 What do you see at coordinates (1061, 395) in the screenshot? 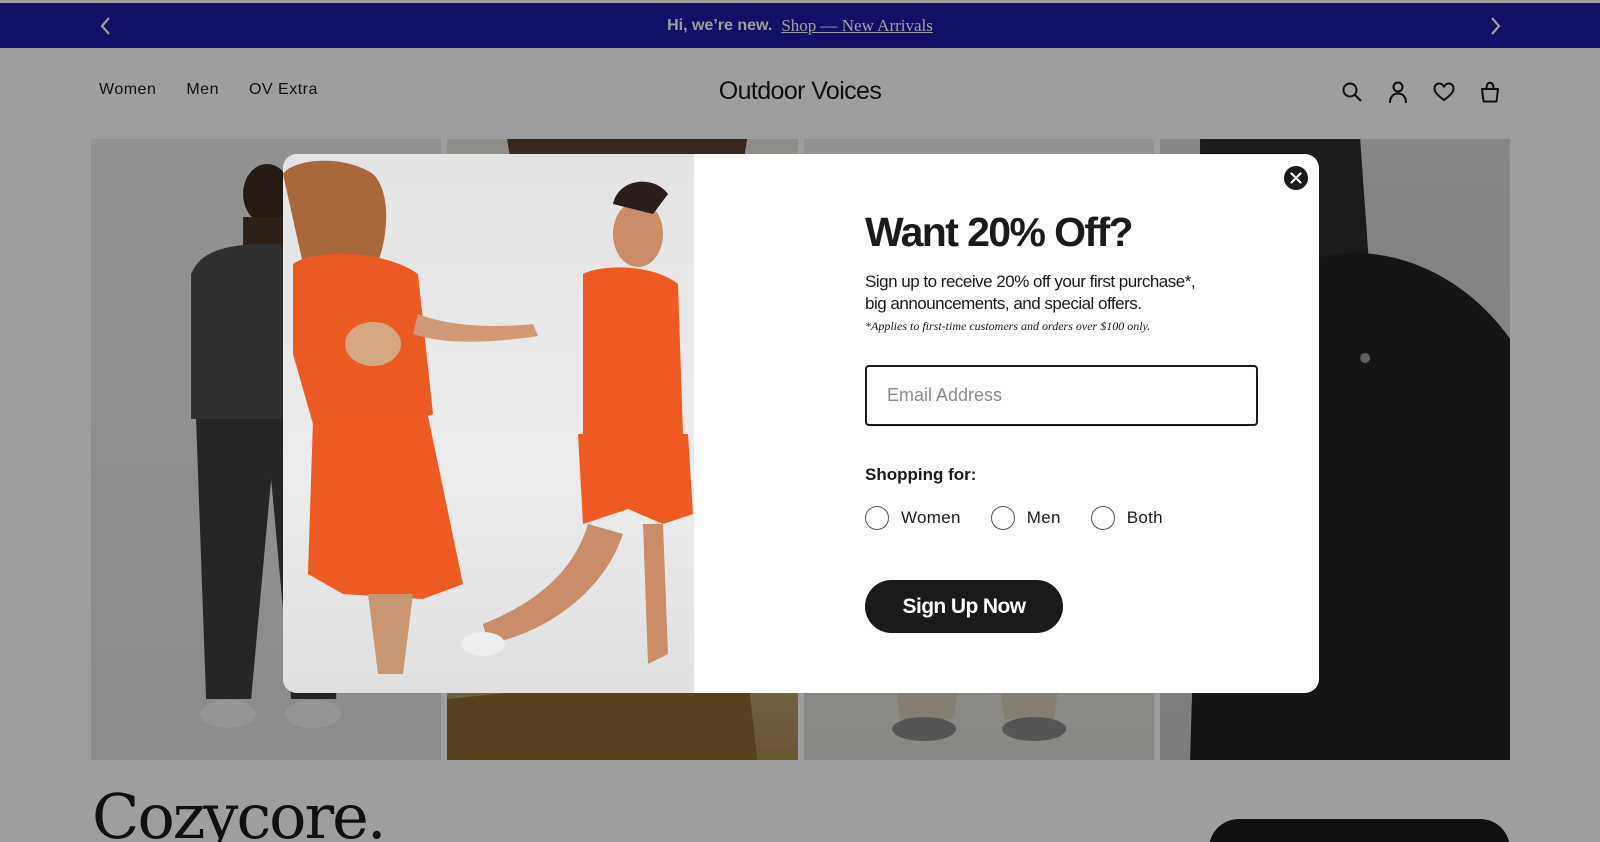
I see `email-field` at bounding box center [1061, 395].